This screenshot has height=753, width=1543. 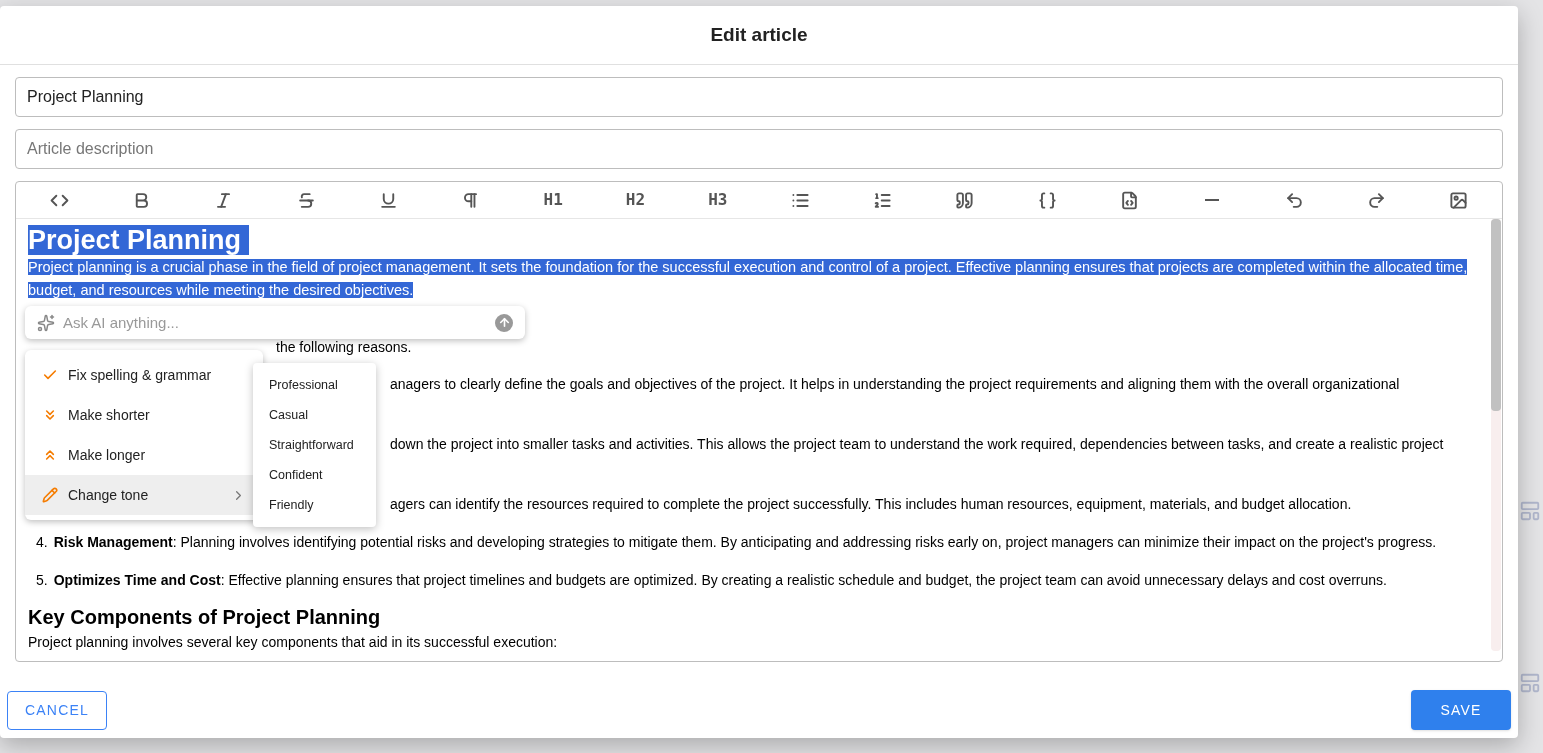 What do you see at coordinates (1459, 200) in the screenshot?
I see `image-icon` at bounding box center [1459, 200].